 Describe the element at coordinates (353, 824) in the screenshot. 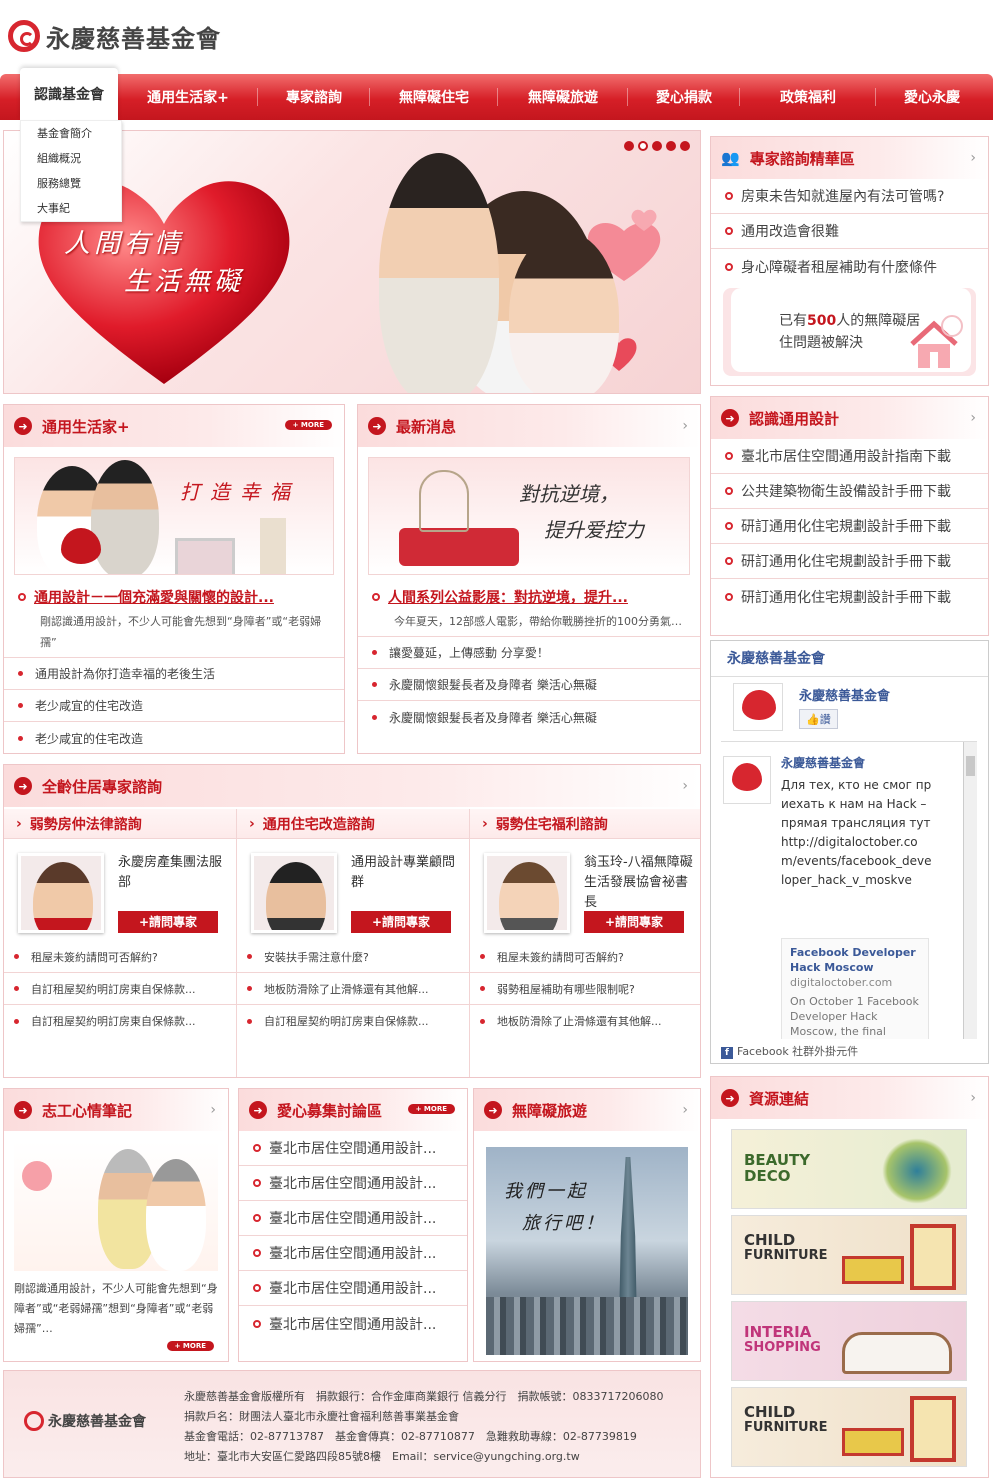

I see `expert-column-header: › 通用住宅改造諮詢` at that location.